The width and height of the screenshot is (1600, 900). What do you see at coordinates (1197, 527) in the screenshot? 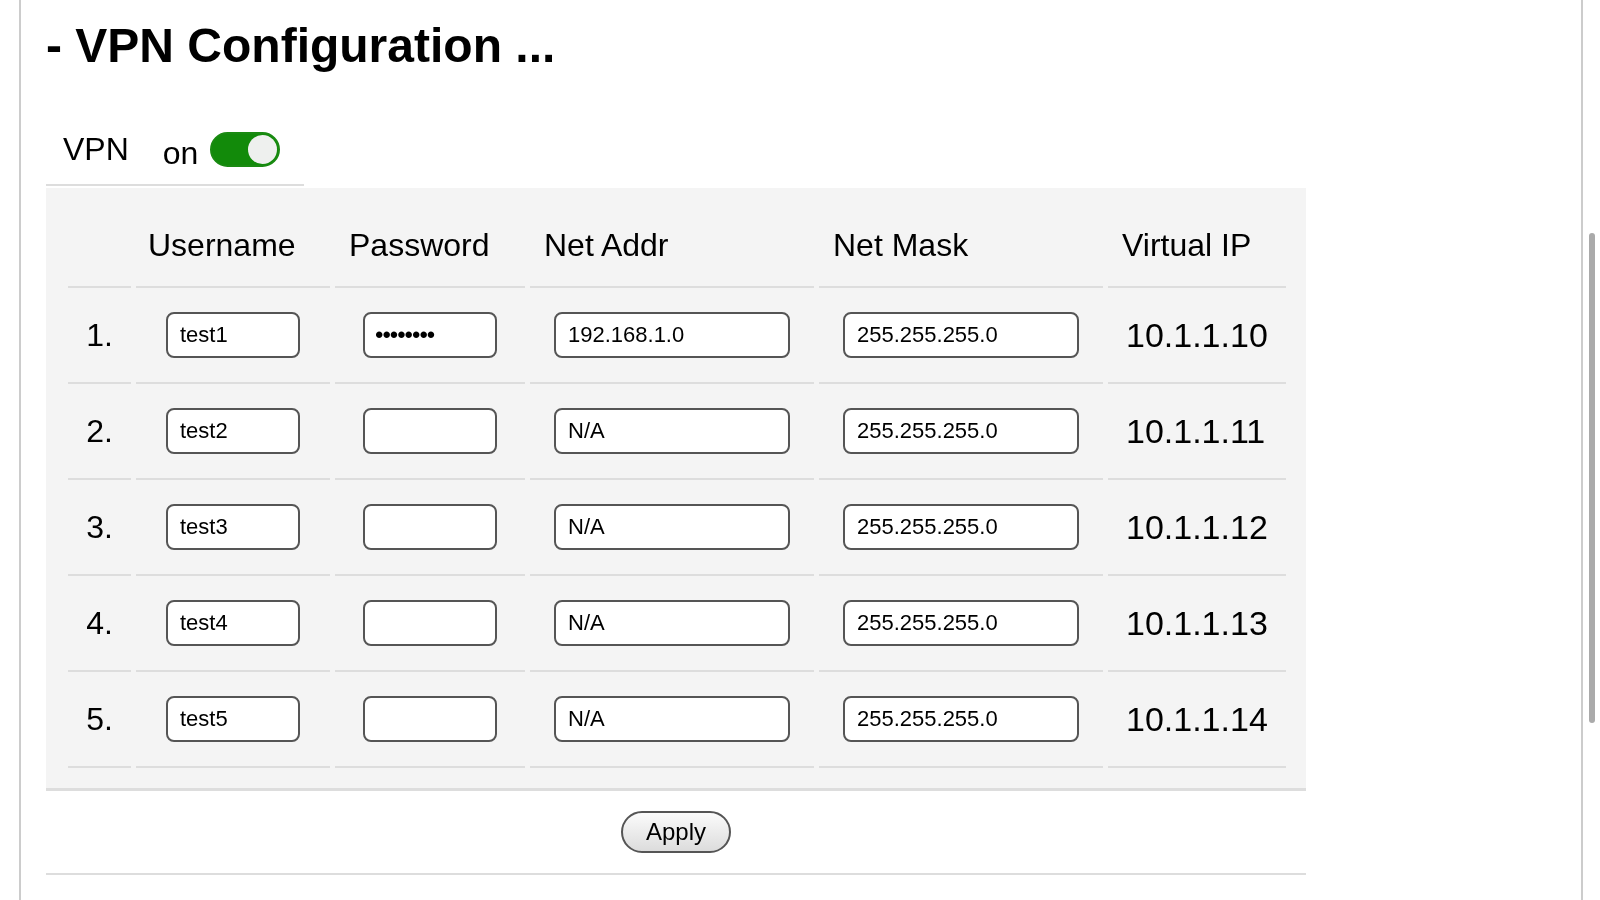
I see `virtual-ip-text: 10.1.1.12` at bounding box center [1197, 527].